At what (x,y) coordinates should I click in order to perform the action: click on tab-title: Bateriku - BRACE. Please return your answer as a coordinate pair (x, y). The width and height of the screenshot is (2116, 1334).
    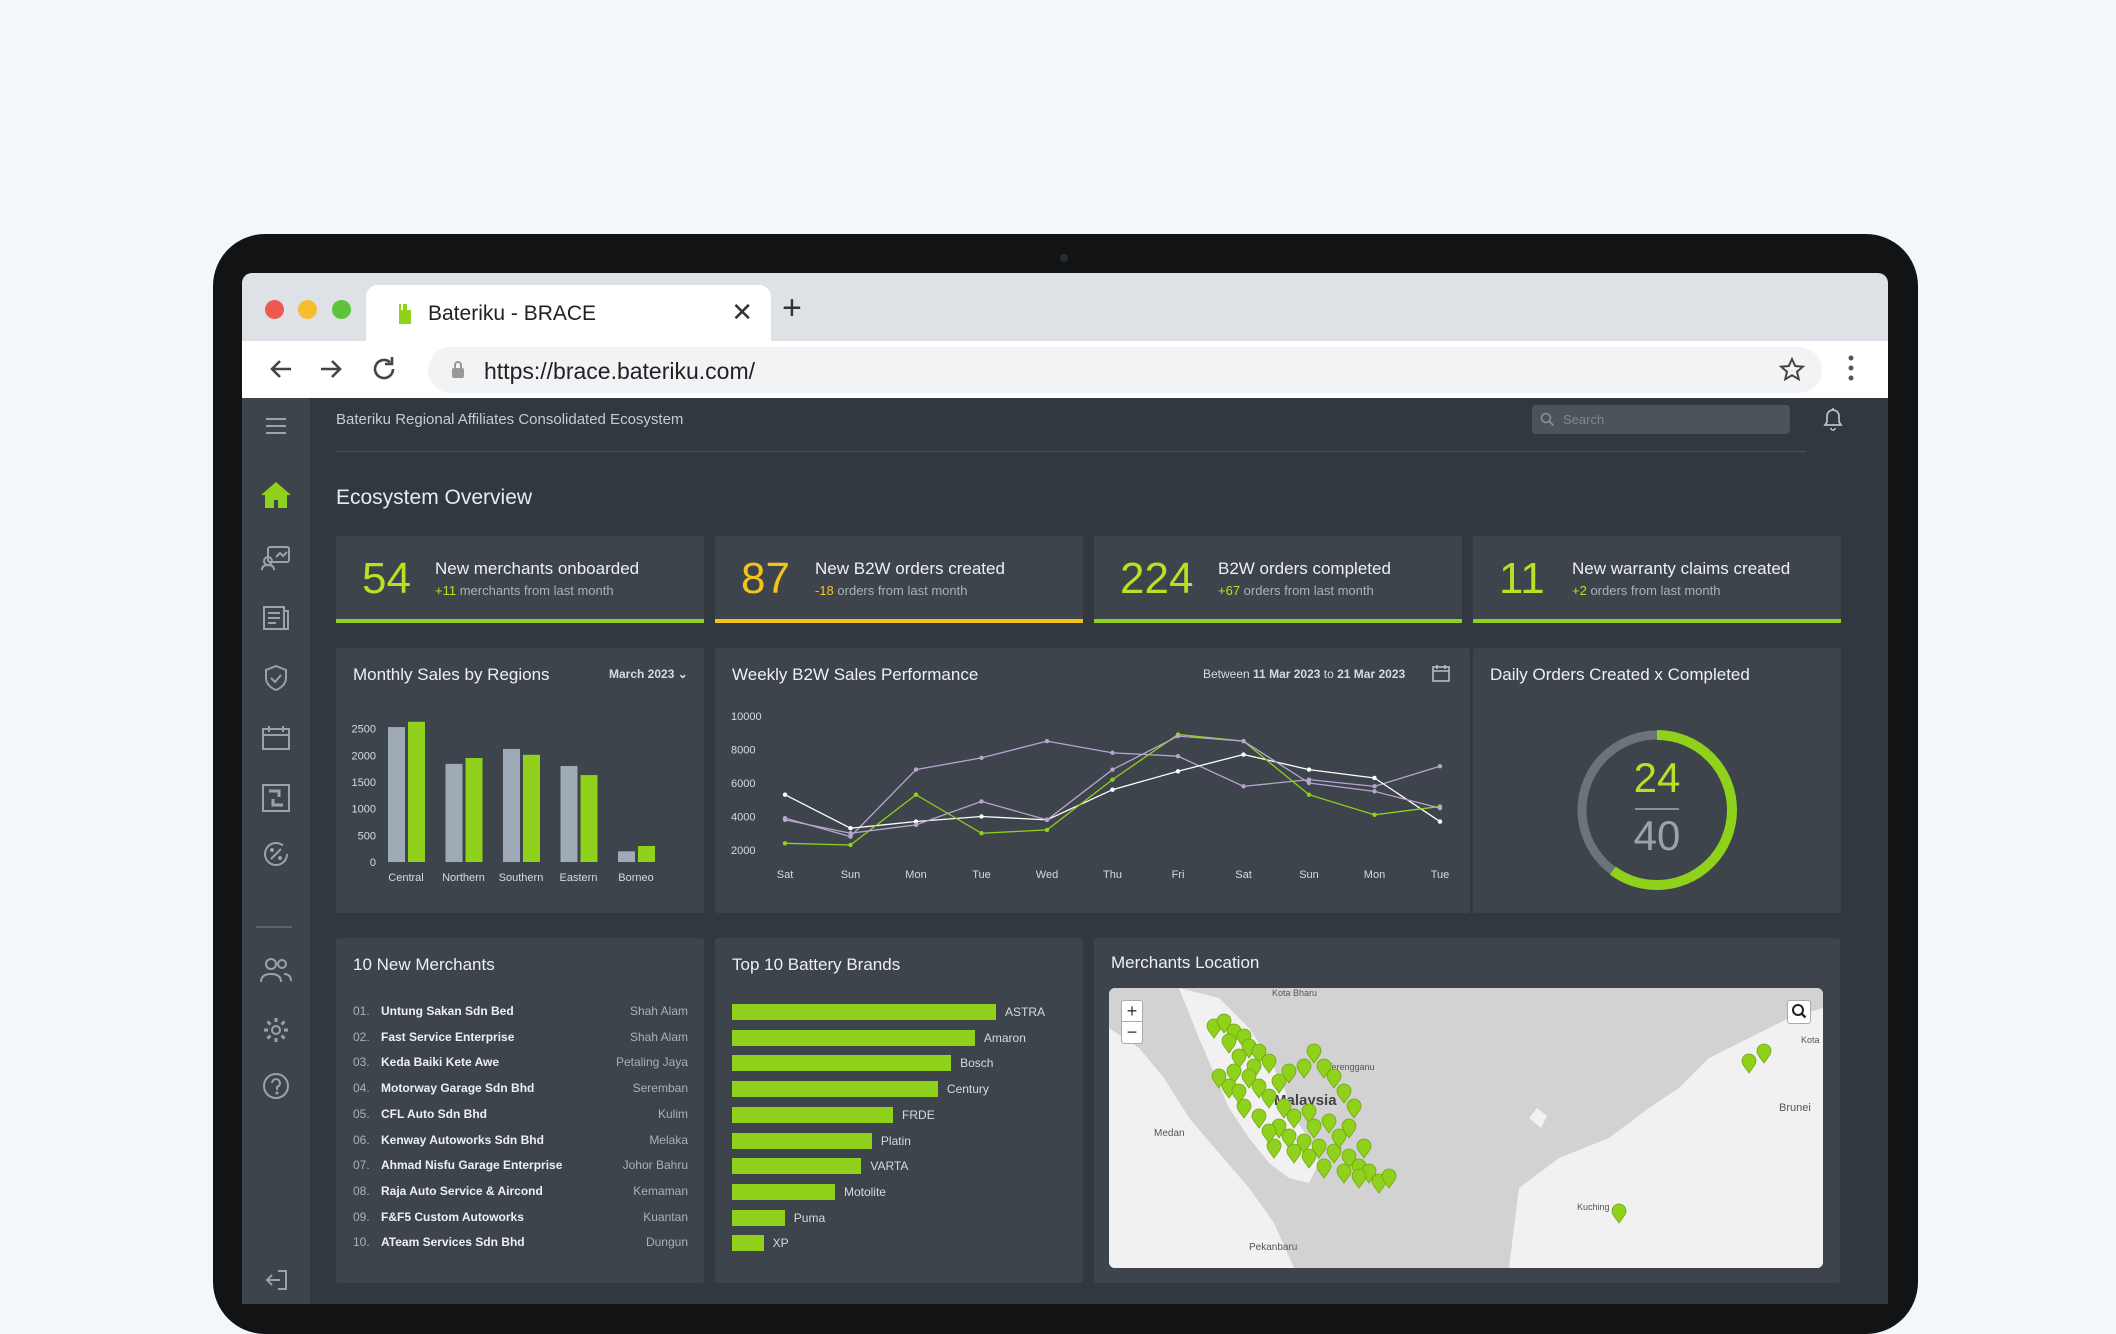
    Looking at the image, I should click on (512, 313).